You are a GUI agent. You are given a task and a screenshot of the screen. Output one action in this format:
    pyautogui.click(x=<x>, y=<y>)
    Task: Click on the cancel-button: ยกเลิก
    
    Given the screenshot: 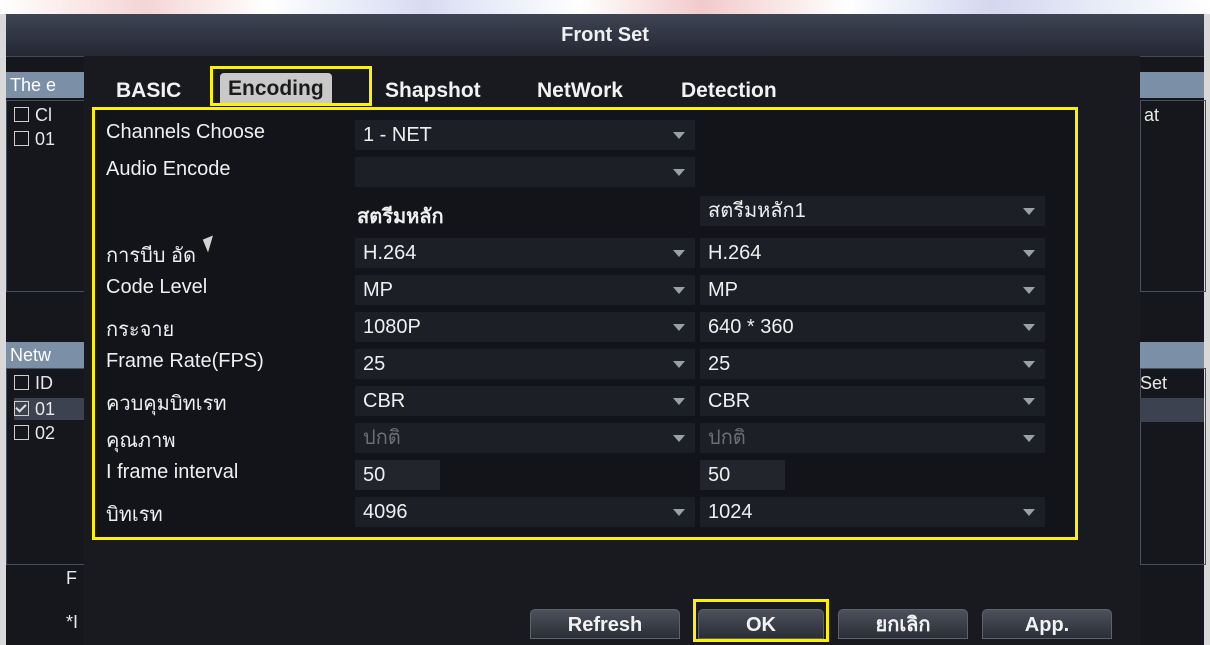 What is the action you would take?
    pyautogui.click(x=903, y=624)
    